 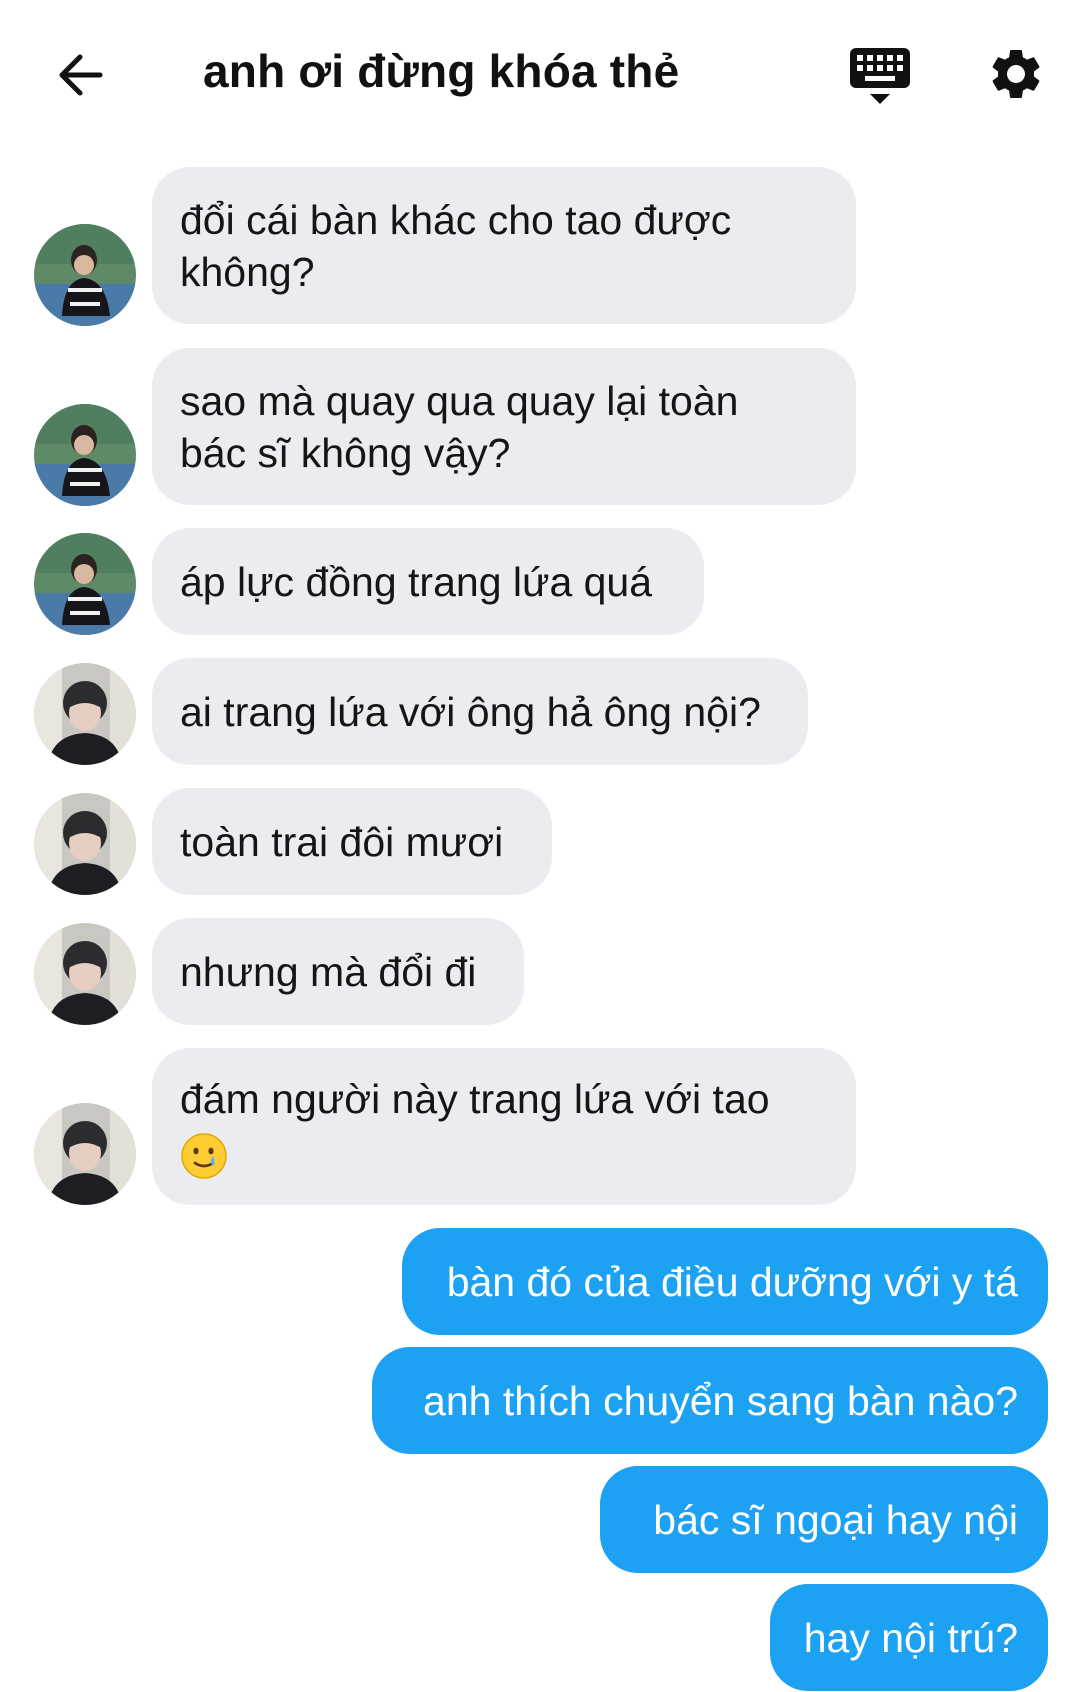 What do you see at coordinates (328, 971) in the screenshot?
I see `message-text-line: nhưng mà đổi đi` at bounding box center [328, 971].